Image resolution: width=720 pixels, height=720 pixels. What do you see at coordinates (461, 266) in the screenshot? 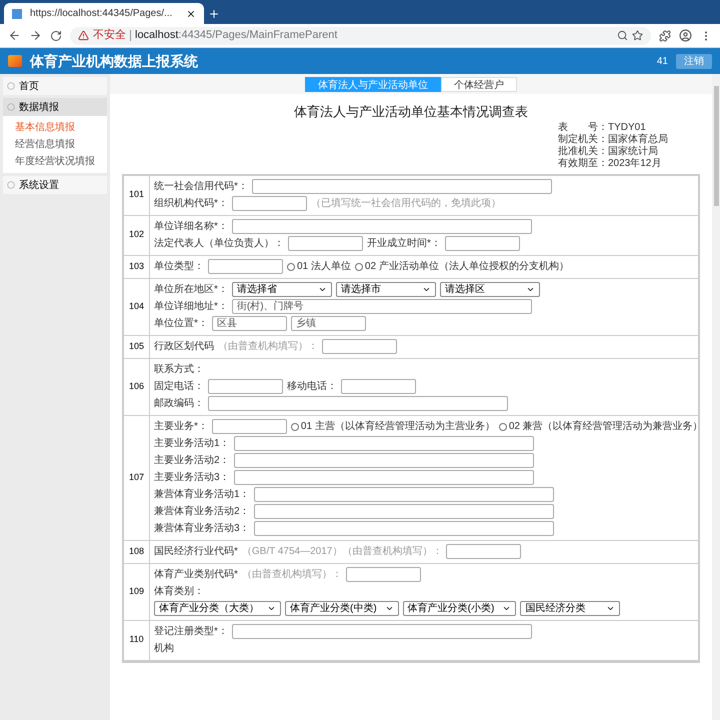
I see `radio-option: 02 产业活动单位（法人单位授权的分支机构）` at bounding box center [461, 266].